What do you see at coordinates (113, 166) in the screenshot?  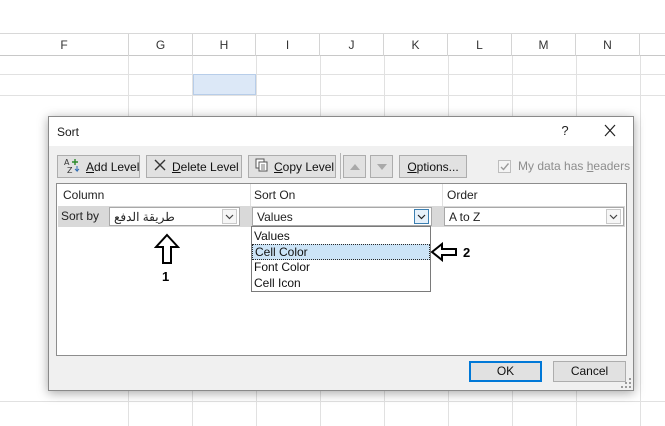 I see `add-level-label: Add Level` at bounding box center [113, 166].